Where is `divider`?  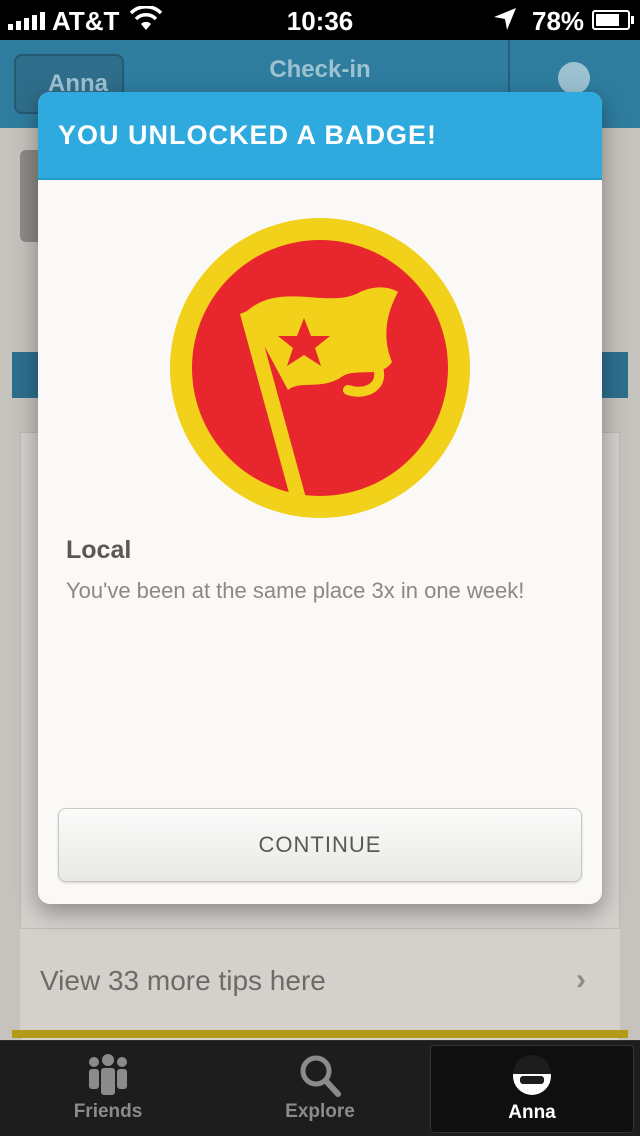
divider is located at coordinates (320, 1034).